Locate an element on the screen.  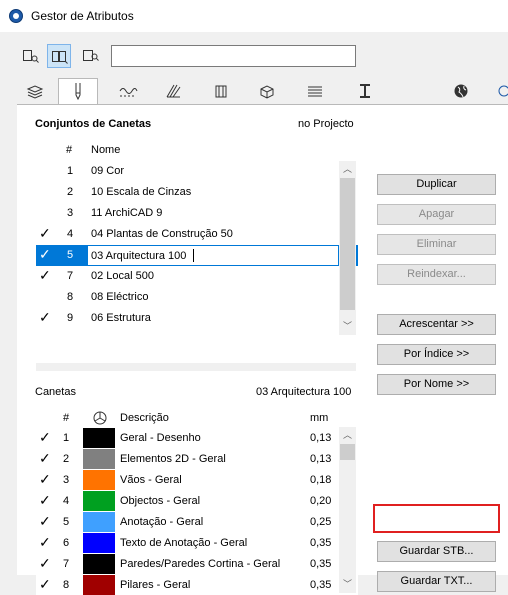
eliminar-button: Eliminar is located at coordinates (436, 244).